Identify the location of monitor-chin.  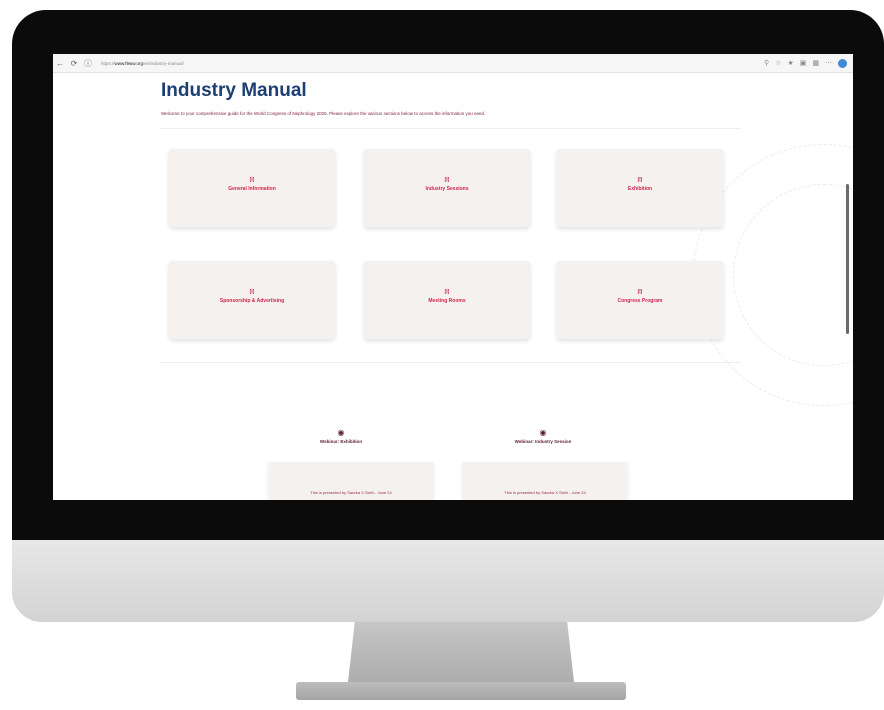
(448, 581).